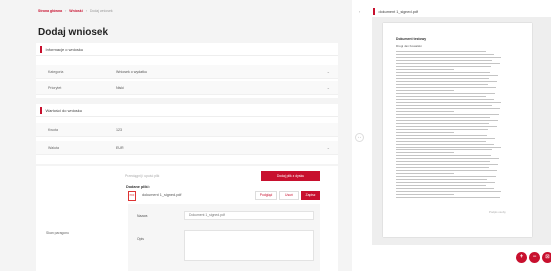  What do you see at coordinates (290, 176) in the screenshot?
I see `add-file-button: Dodaj plik z dysku` at bounding box center [290, 176].